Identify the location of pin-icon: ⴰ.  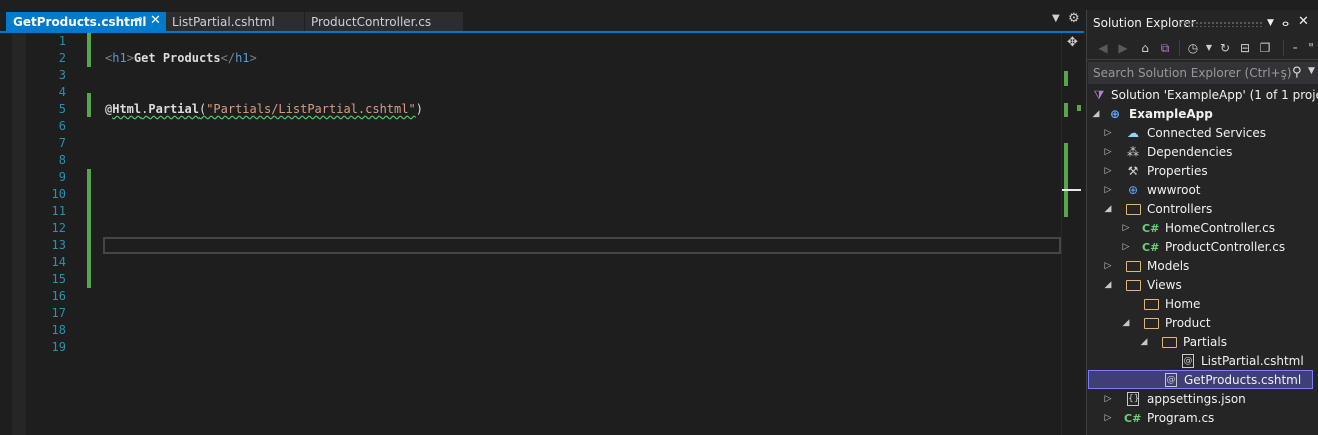
(1285, 22).